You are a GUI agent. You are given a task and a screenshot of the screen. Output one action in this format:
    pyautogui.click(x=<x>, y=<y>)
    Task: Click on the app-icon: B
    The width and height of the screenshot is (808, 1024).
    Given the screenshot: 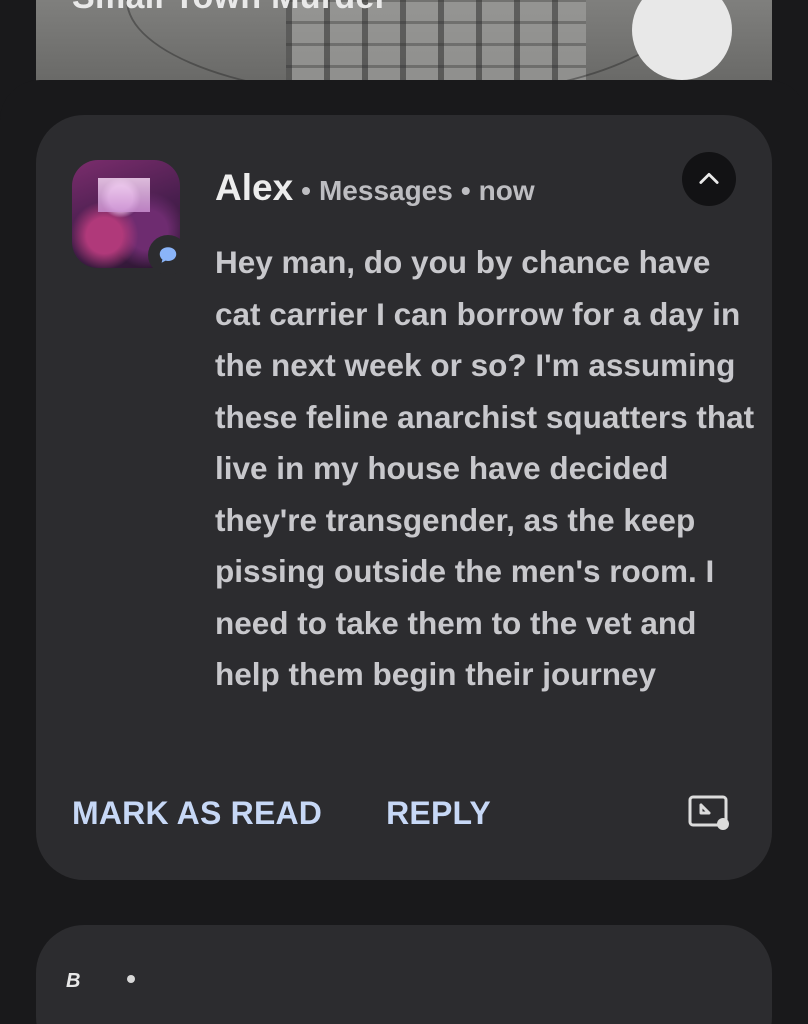 What is the action you would take?
    pyautogui.click(x=73, y=981)
    